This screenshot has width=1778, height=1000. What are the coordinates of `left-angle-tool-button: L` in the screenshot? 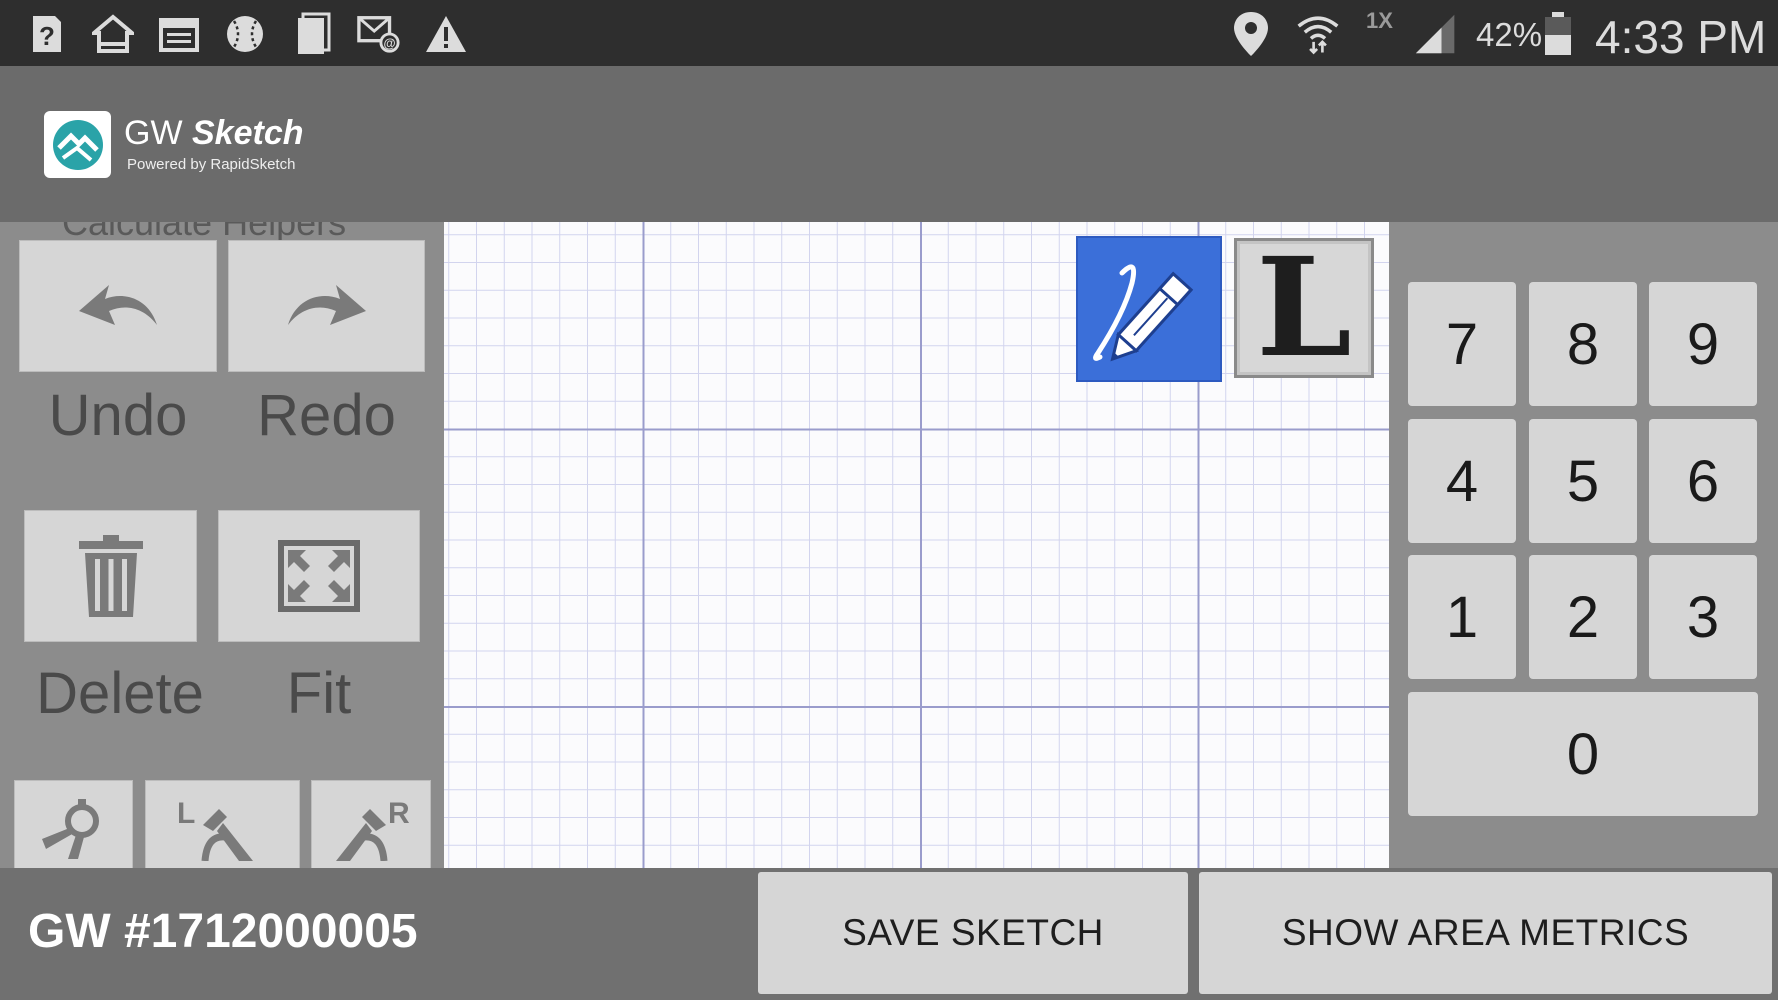 It's located at (222, 824).